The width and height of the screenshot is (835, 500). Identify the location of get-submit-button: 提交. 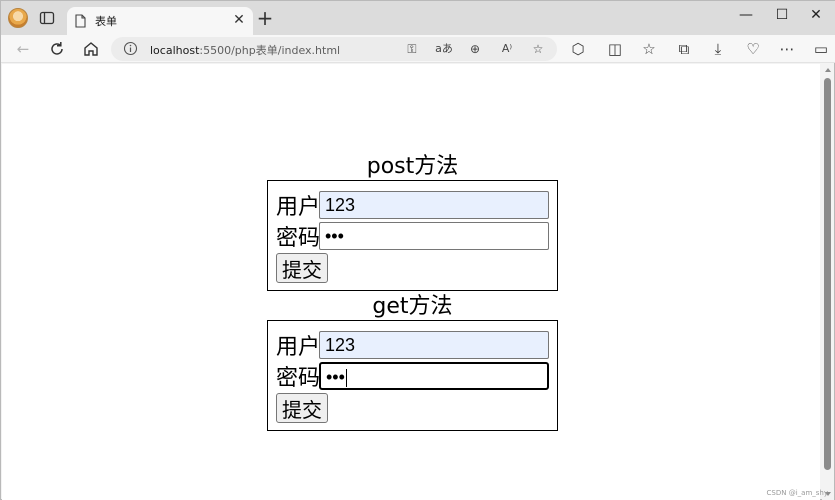
(302, 408).